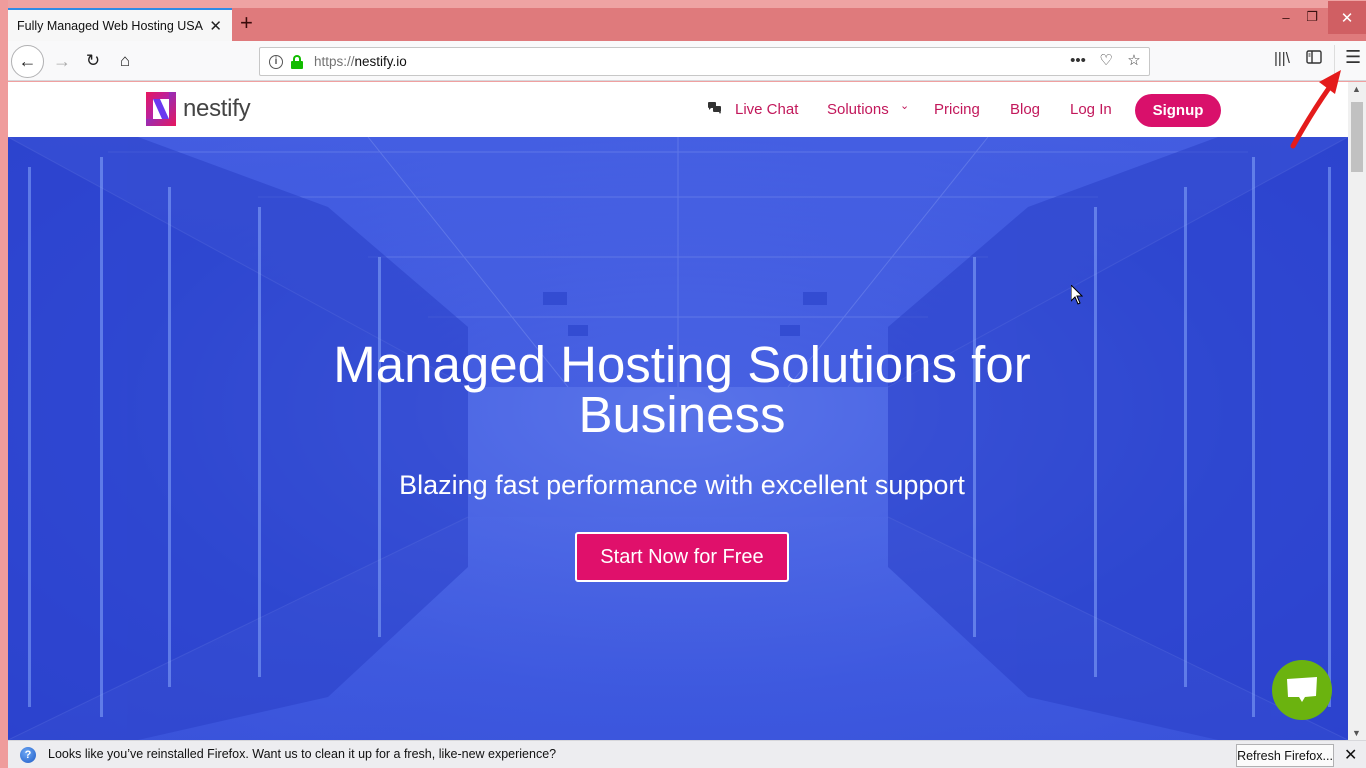 This screenshot has height=768, width=1366. What do you see at coordinates (297, 61) in the screenshot?
I see `lock-icon` at bounding box center [297, 61].